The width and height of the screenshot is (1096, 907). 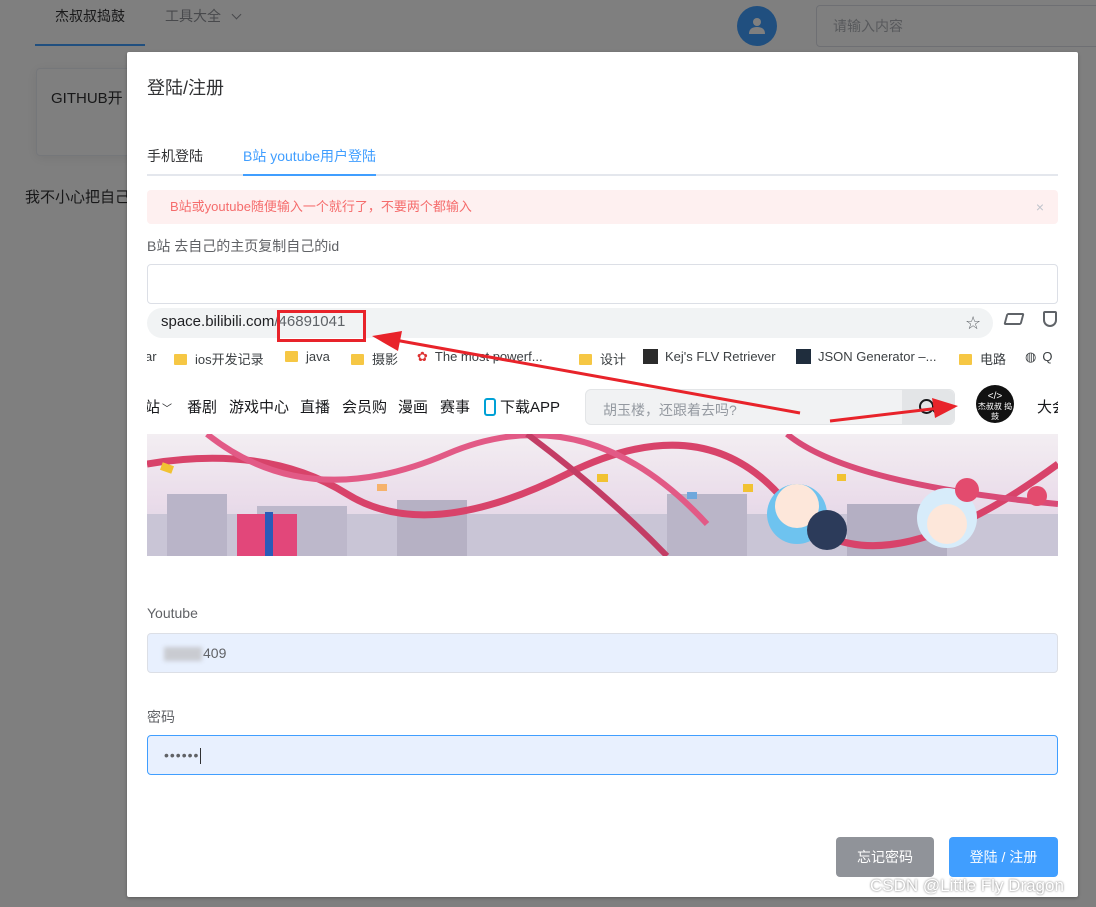 I want to click on bookmark-label: ios开发记录, so click(x=229, y=359).